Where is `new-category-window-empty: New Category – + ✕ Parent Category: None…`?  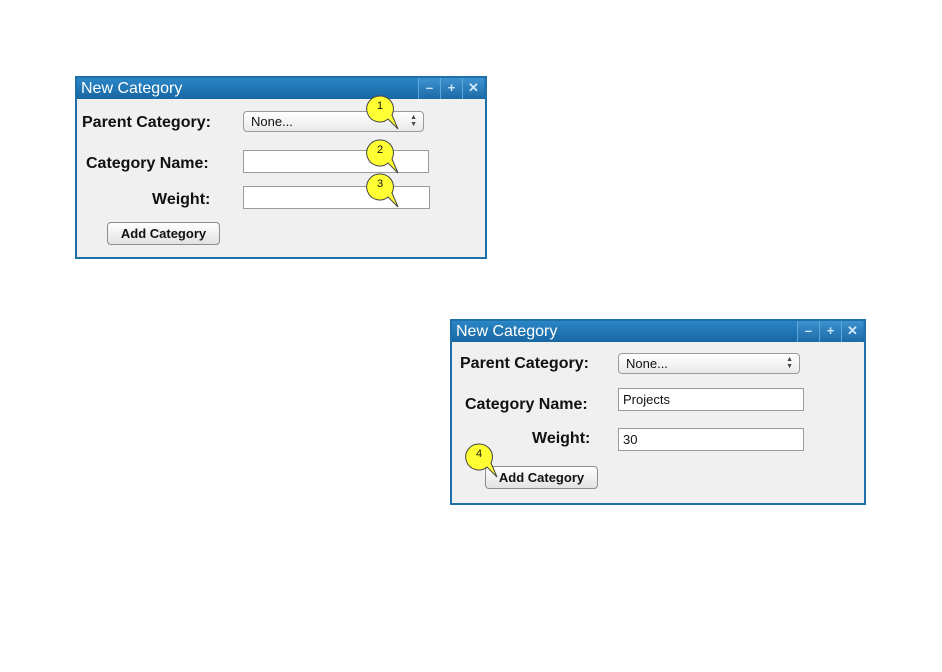 new-category-window-empty: New Category – + ✕ Parent Category: None… is located at coordinates (281, 167).